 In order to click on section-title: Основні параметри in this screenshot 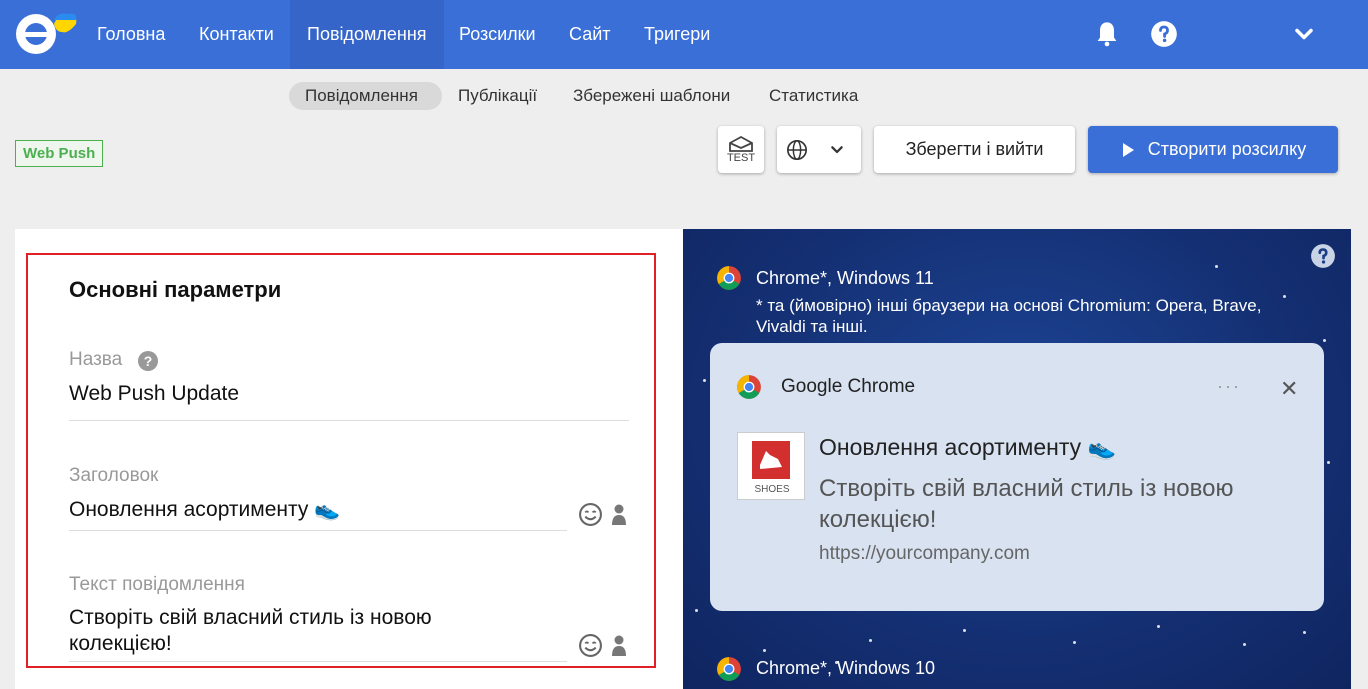, I will do `click(175, 289)`.